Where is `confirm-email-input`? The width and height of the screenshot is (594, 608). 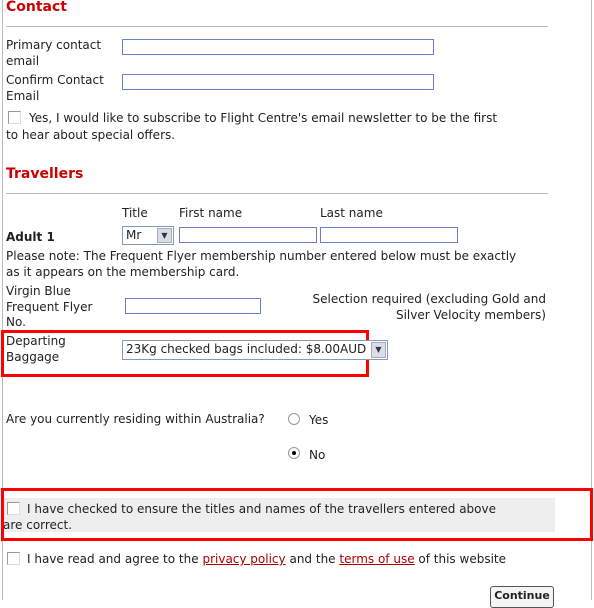
confirm-email-input is located at coordinates (278, 82).